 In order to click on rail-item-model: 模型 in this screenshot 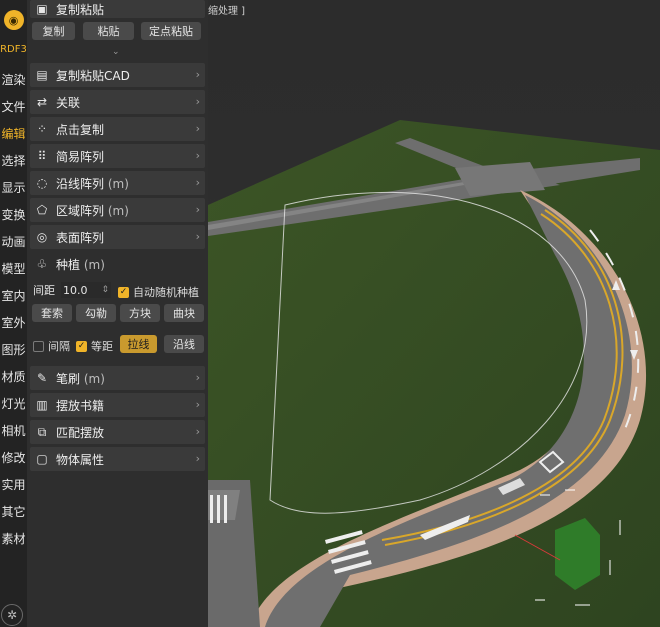, I will do `click(13, 268)`.